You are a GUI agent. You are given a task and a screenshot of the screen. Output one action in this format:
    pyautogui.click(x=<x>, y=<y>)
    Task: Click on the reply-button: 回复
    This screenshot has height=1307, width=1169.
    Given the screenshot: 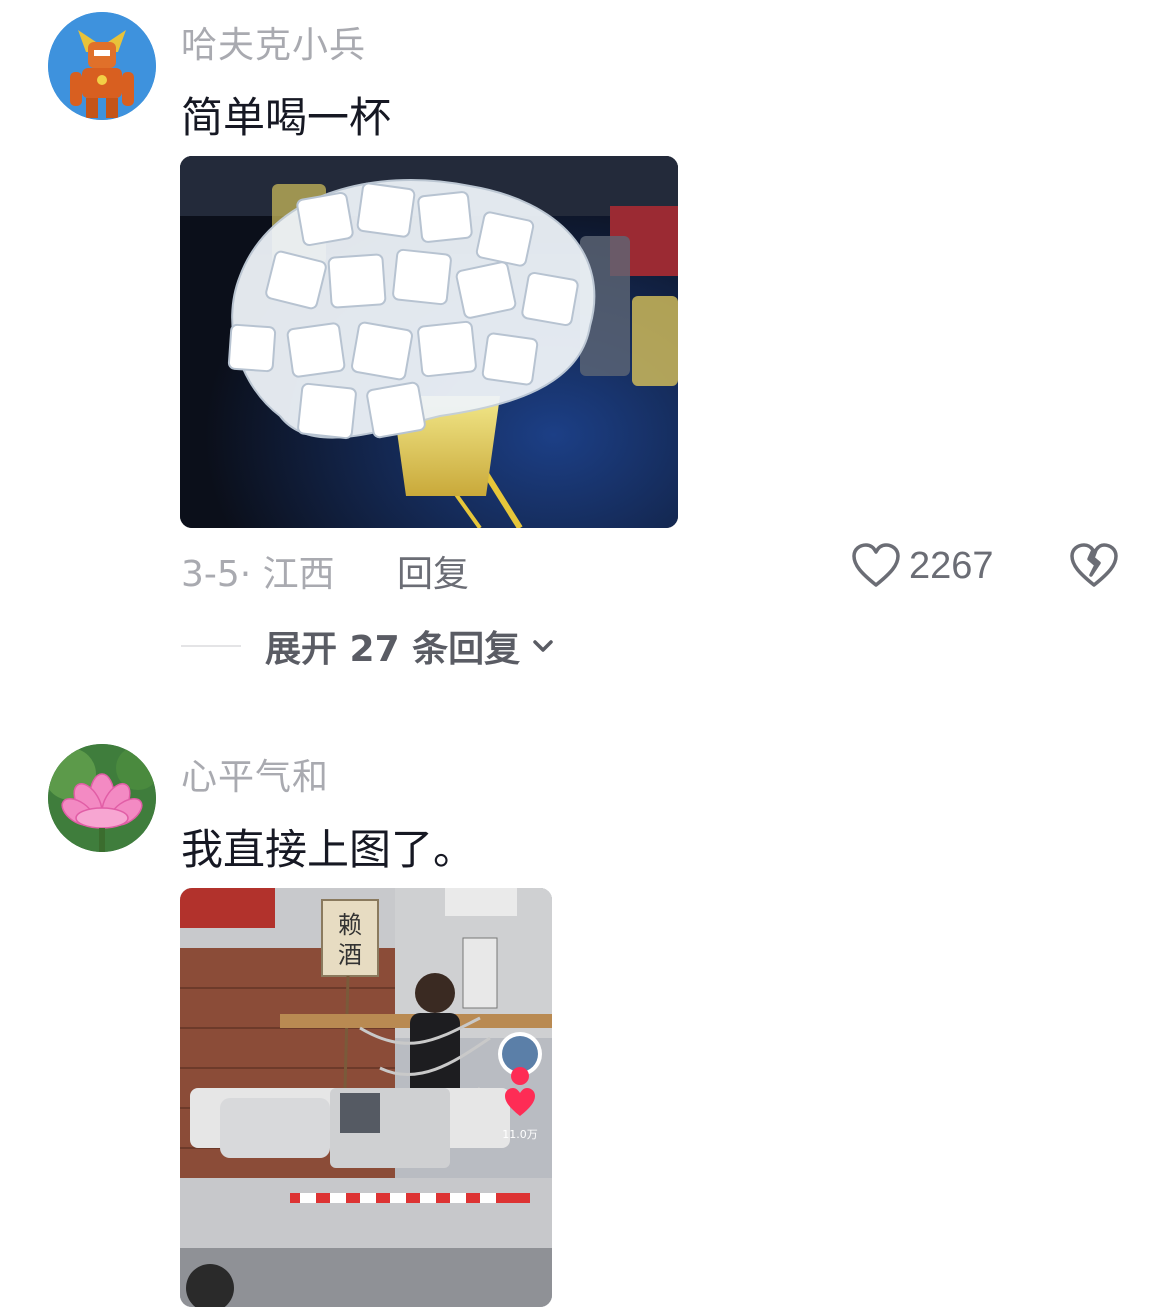 What is the action you would take?
    pyautogui.click(x=433, y=571)
    